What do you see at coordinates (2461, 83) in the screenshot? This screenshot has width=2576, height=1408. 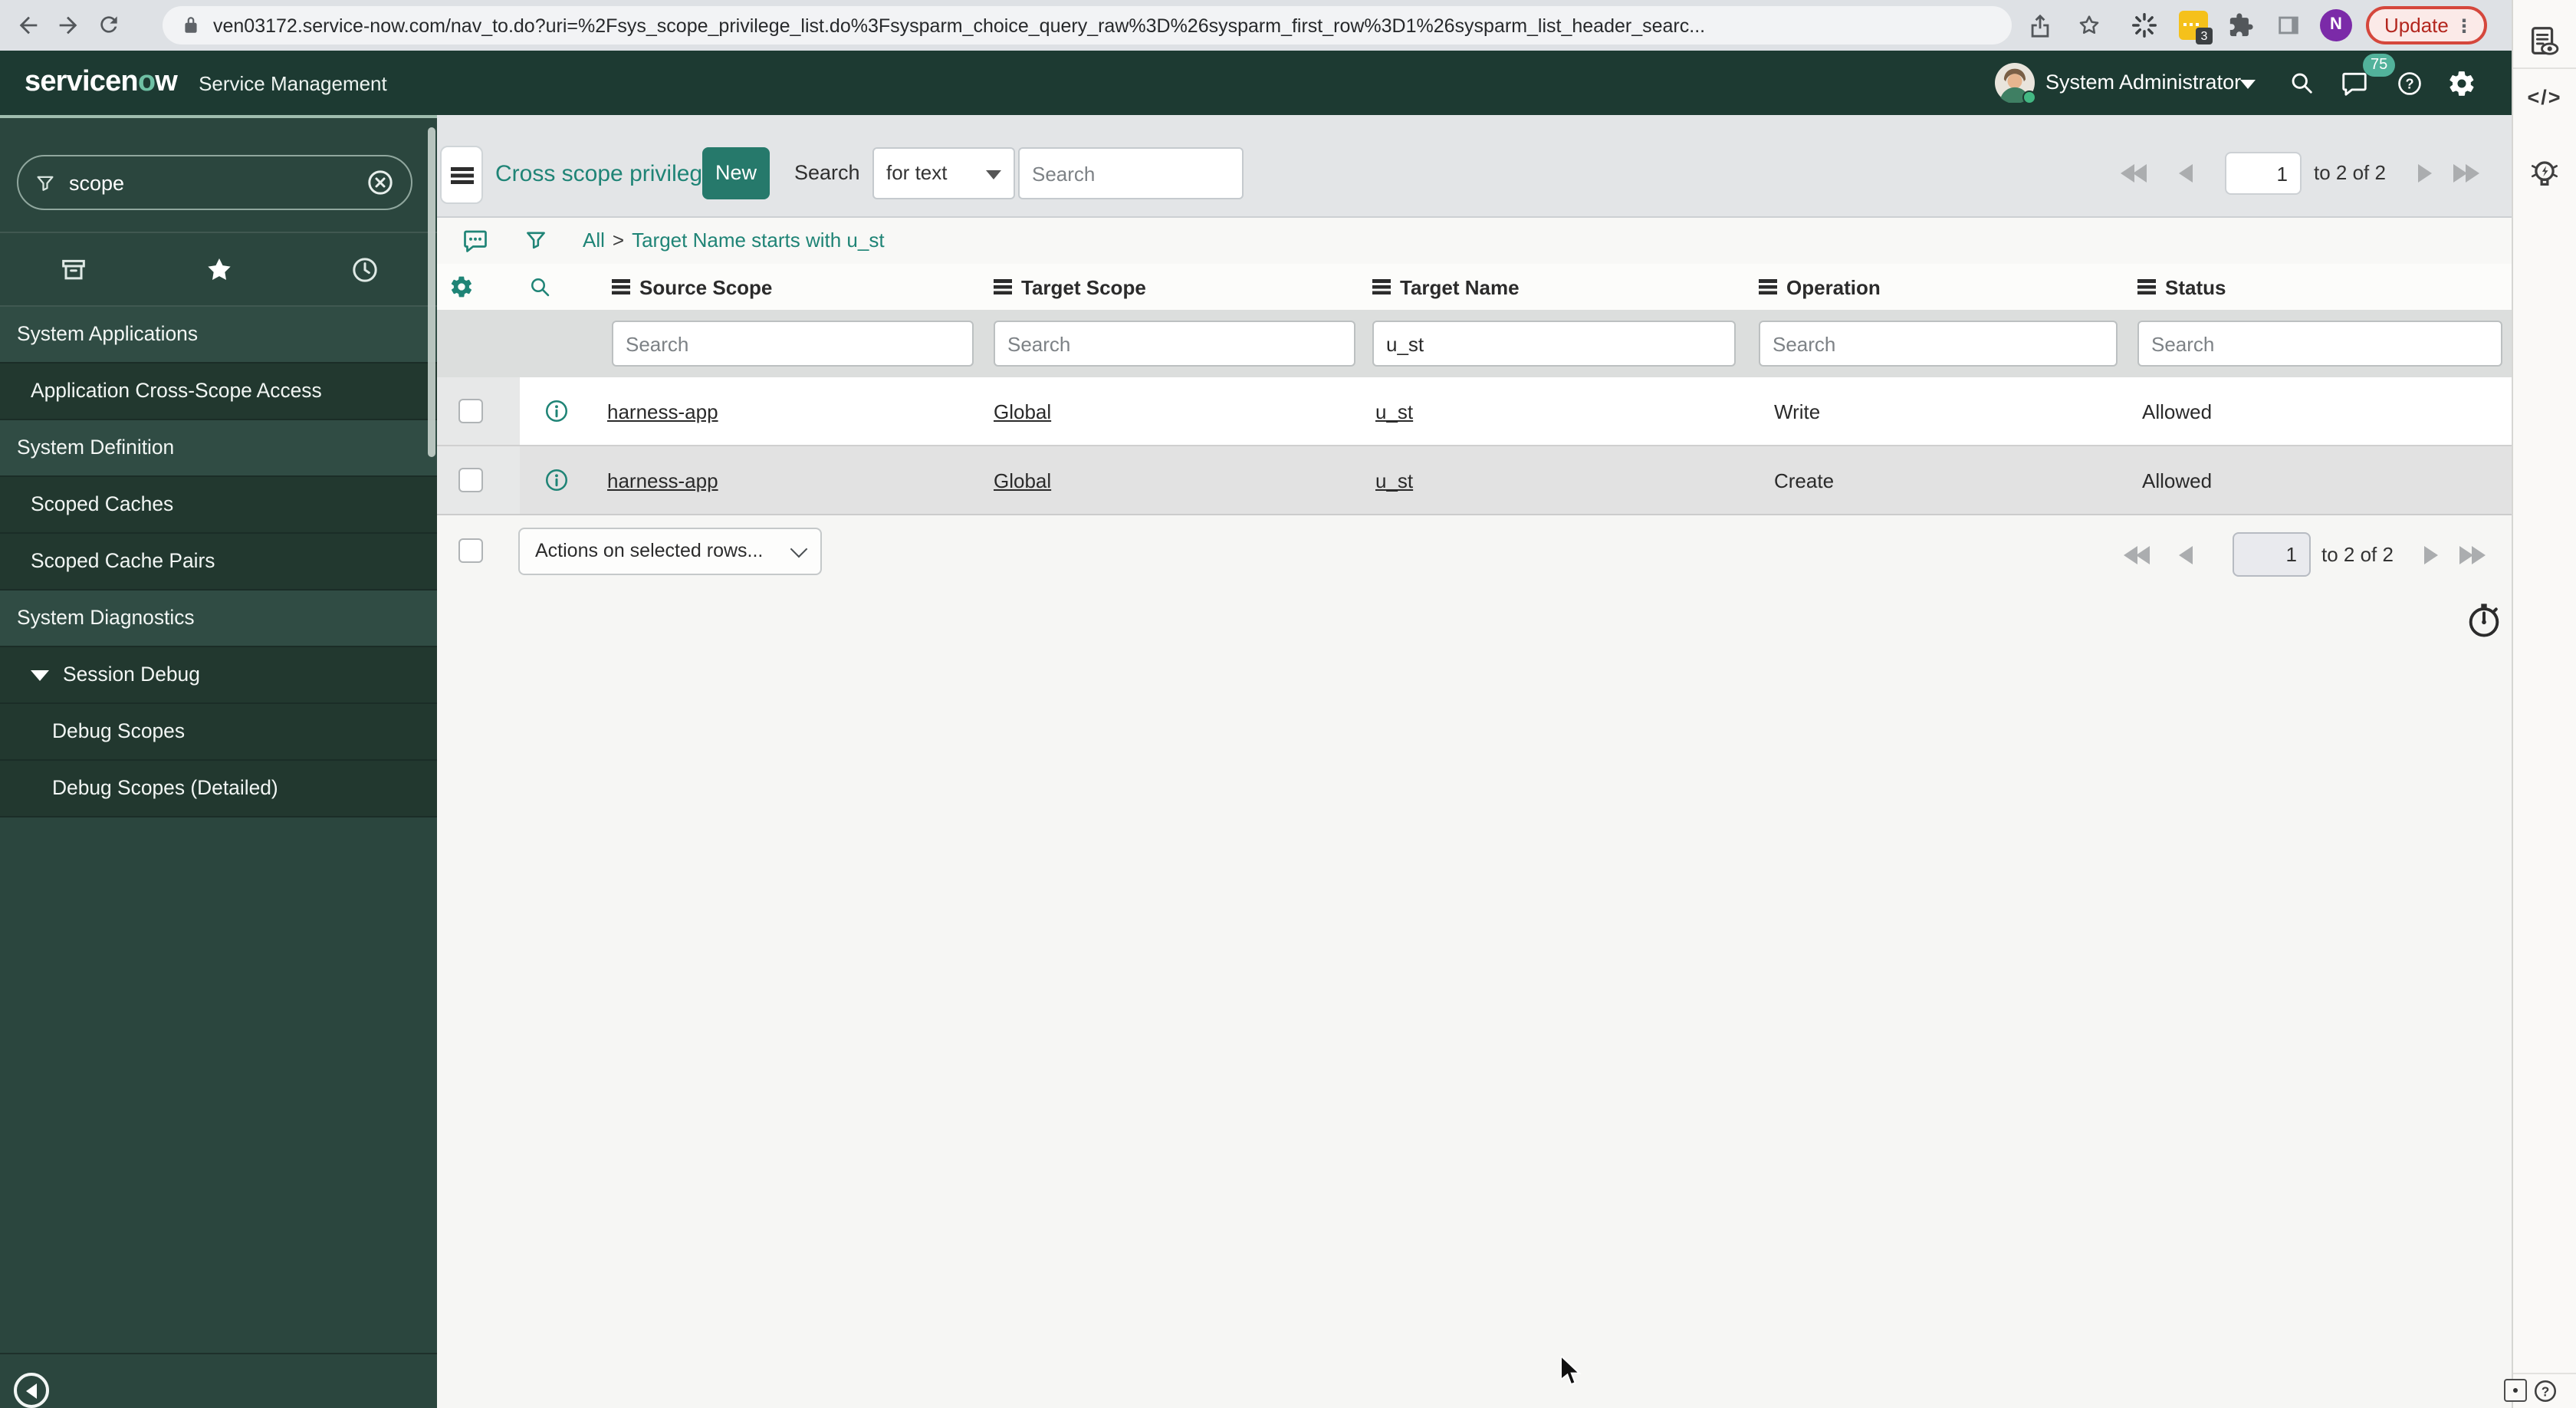 I see `settings-gear-icon` at bounding box center [2461, 83].